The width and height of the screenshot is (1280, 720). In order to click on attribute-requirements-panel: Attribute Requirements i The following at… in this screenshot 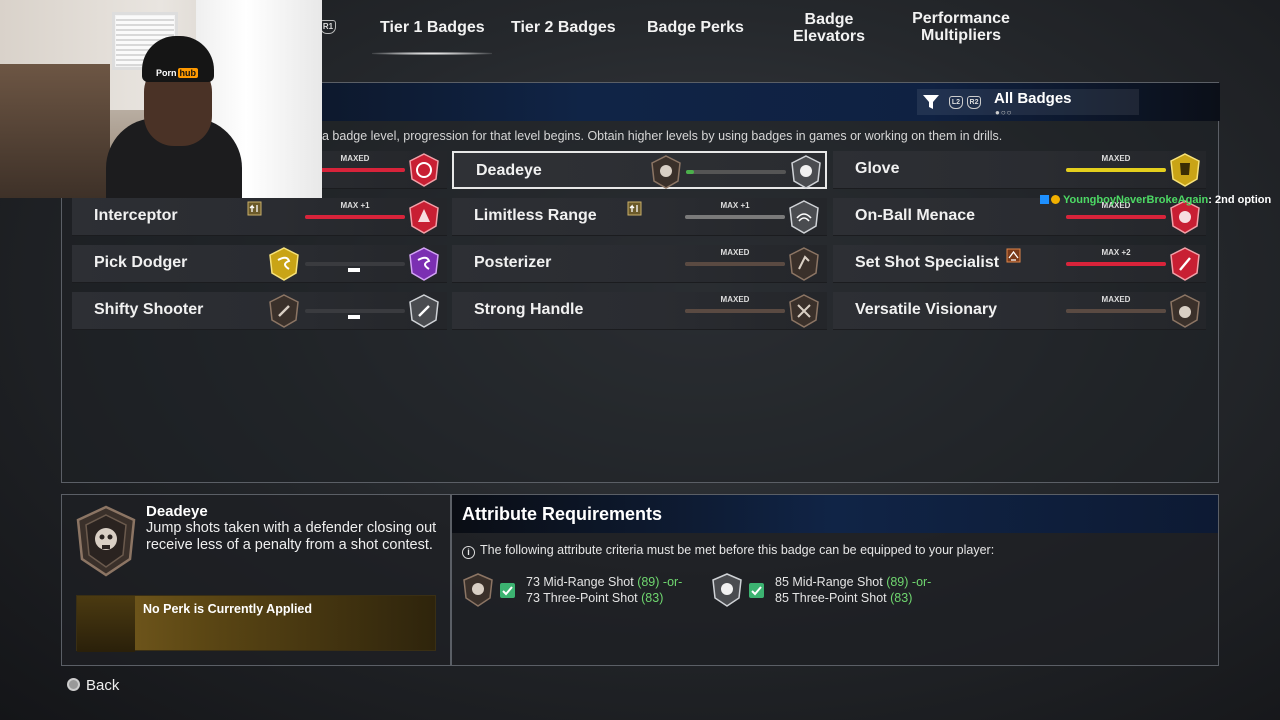, I will do `click(835, 580)`.